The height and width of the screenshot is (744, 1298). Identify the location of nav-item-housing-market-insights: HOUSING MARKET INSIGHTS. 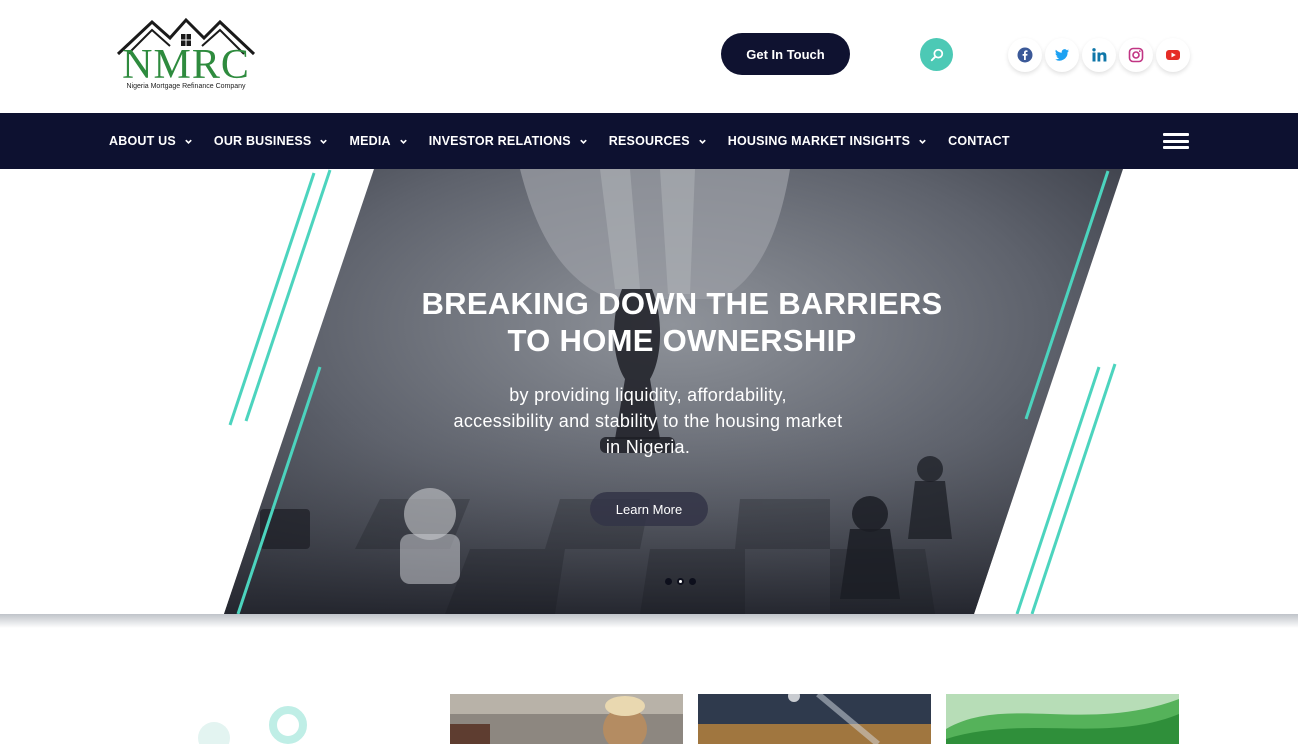
(827, 141).